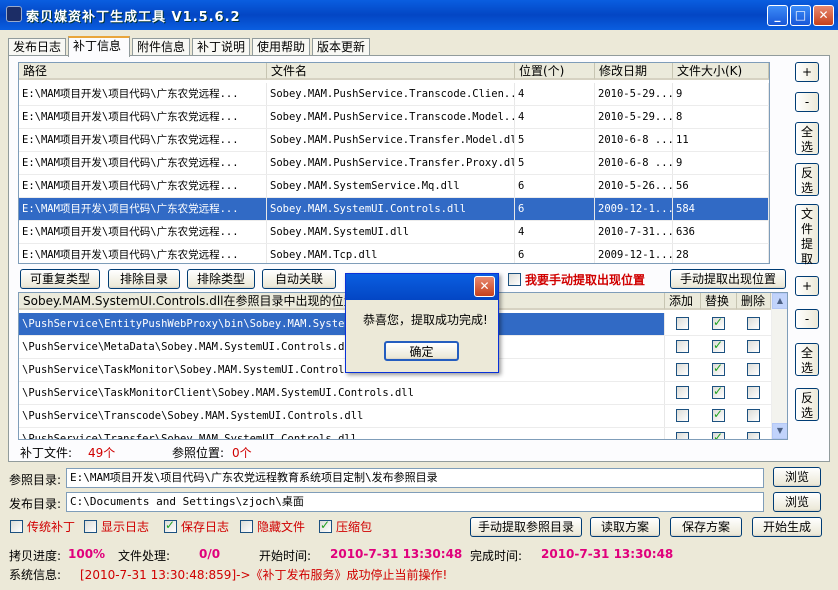 Image resolution: width=838 pixels, height=590 pixels. I want to click on select-all-locations-button: 全选, so click(807, 359).